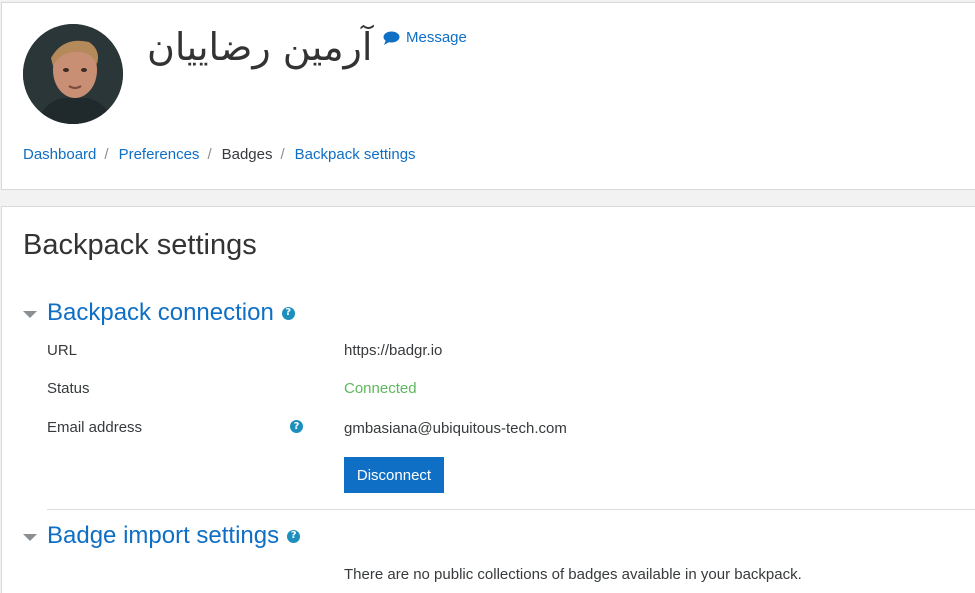 The image size is (975, 593). I want to click on section-title: Badge import settings, so click(163, 536).